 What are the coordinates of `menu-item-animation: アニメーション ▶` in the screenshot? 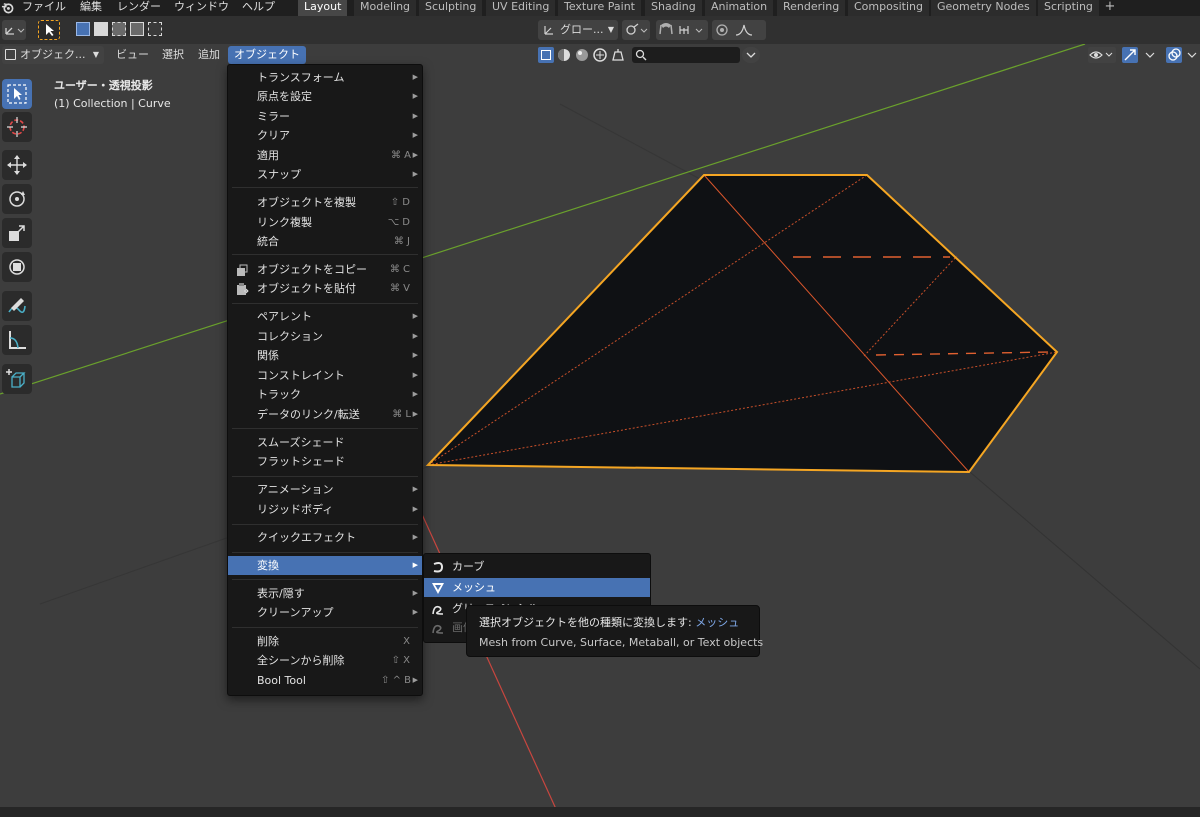 It's located at (325, 489).